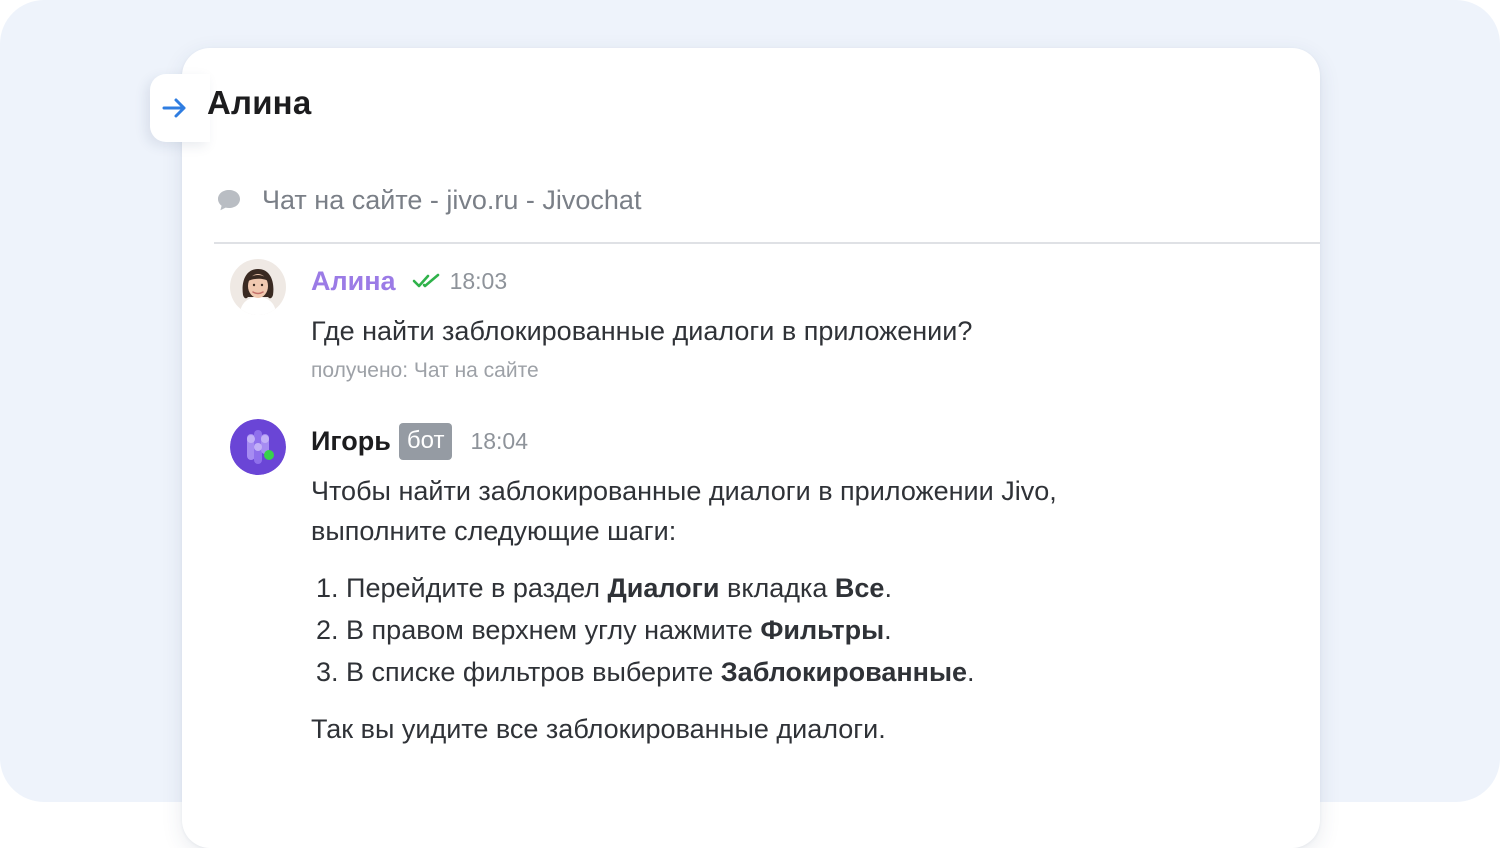 The image size is (1500, 848). I want to click on chat-bubble-icon, so click(229, 200).